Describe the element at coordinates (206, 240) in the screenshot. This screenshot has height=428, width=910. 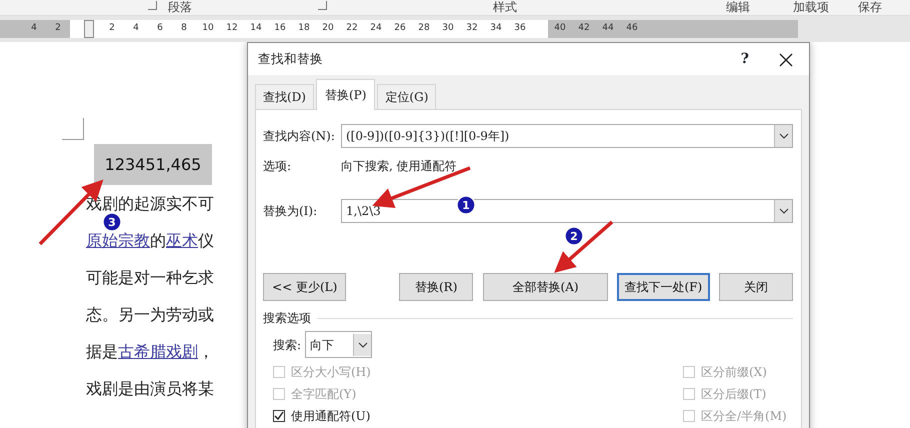
I see `document-text: 仪` at that location.